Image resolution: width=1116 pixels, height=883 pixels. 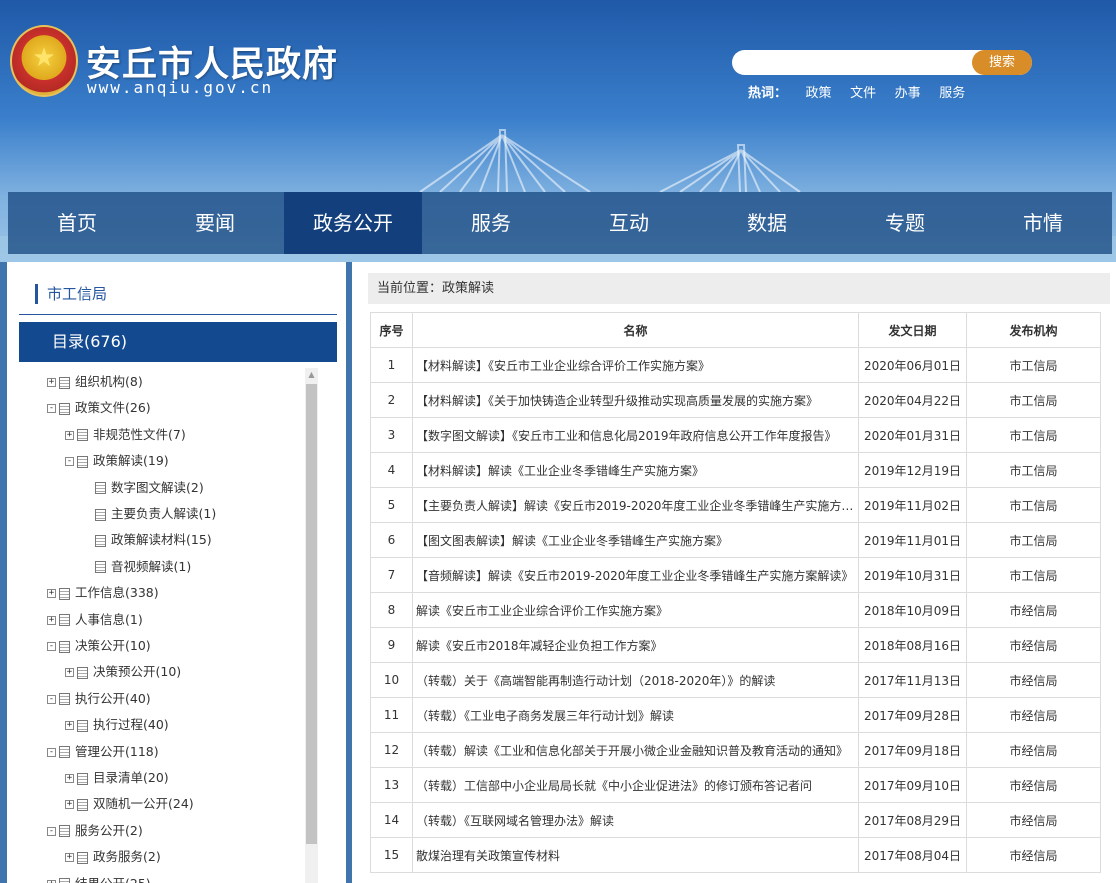 I want to click on tree-node-label: 双随机一公开(24), so click(x=143, y=803).